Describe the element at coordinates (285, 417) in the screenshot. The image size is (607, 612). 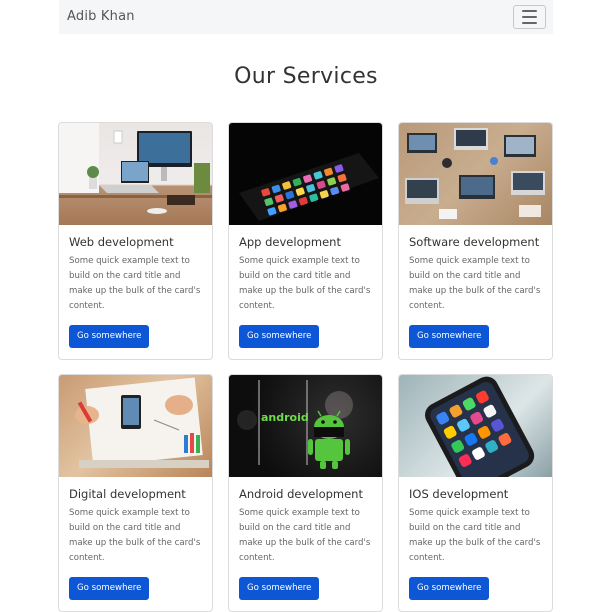
I see `android-logo-text: android` at that location.